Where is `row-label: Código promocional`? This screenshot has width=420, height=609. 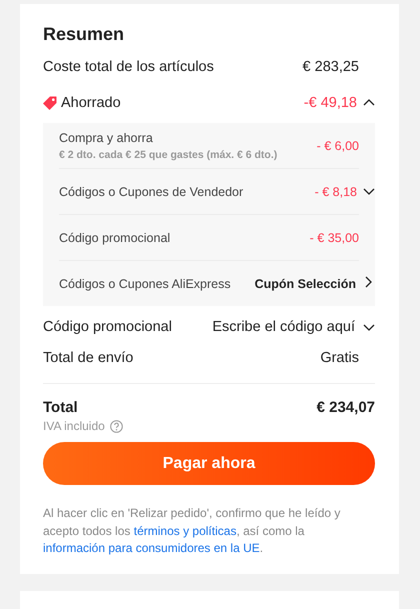 row-label: Código promocional is located at coordinates (107, 327).